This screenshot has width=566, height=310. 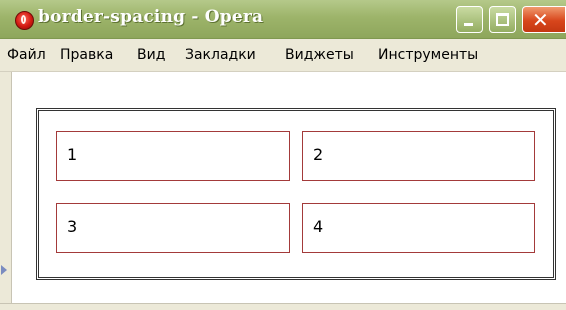 What do you see at coordinates (6, 190) in the screenshot?
I see `panel-toggle-strip` at bounding box center [6, 190].